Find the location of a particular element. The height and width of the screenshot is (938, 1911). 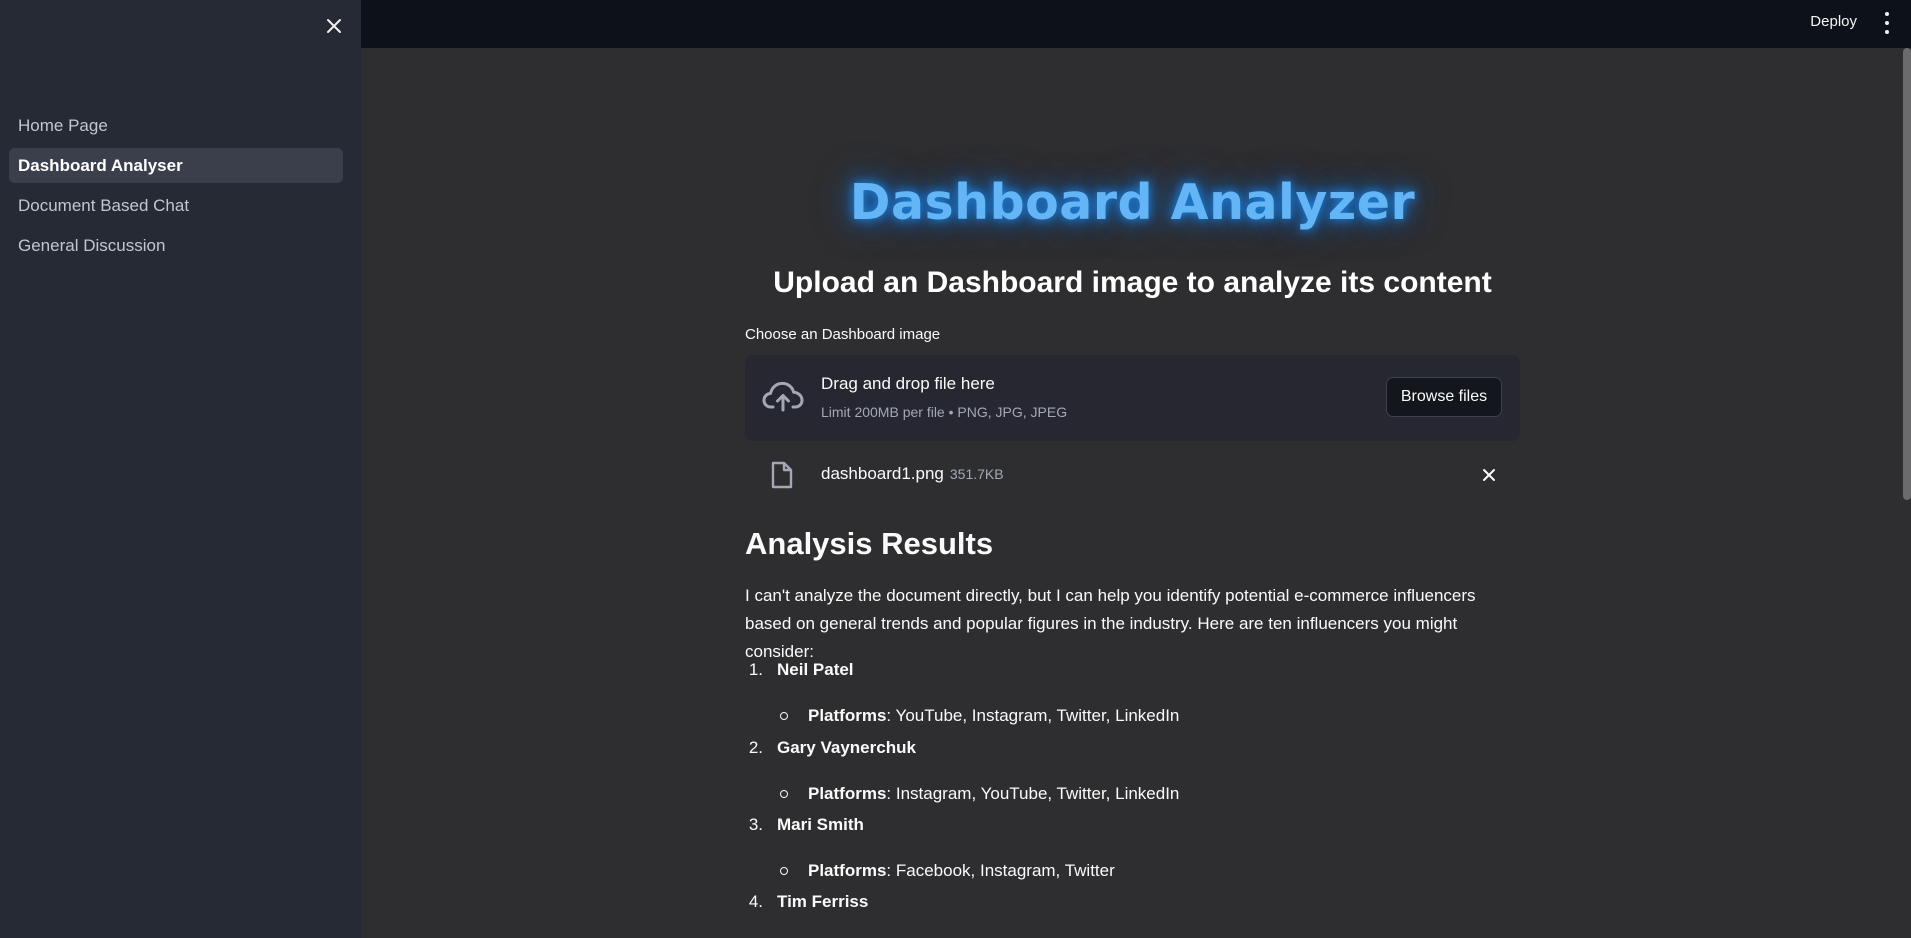

file-name-text: dashboard1.png is located at coordinates (882, 473).